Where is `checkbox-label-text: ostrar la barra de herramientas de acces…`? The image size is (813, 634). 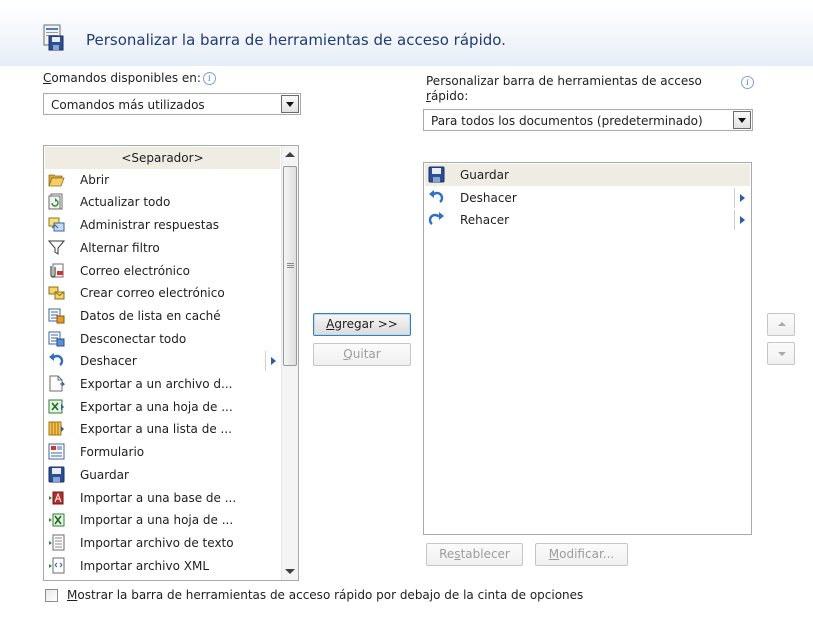
checkbox-label-text: ostrar la barra de herramientas de acces… is located at coordinates (330, 595).